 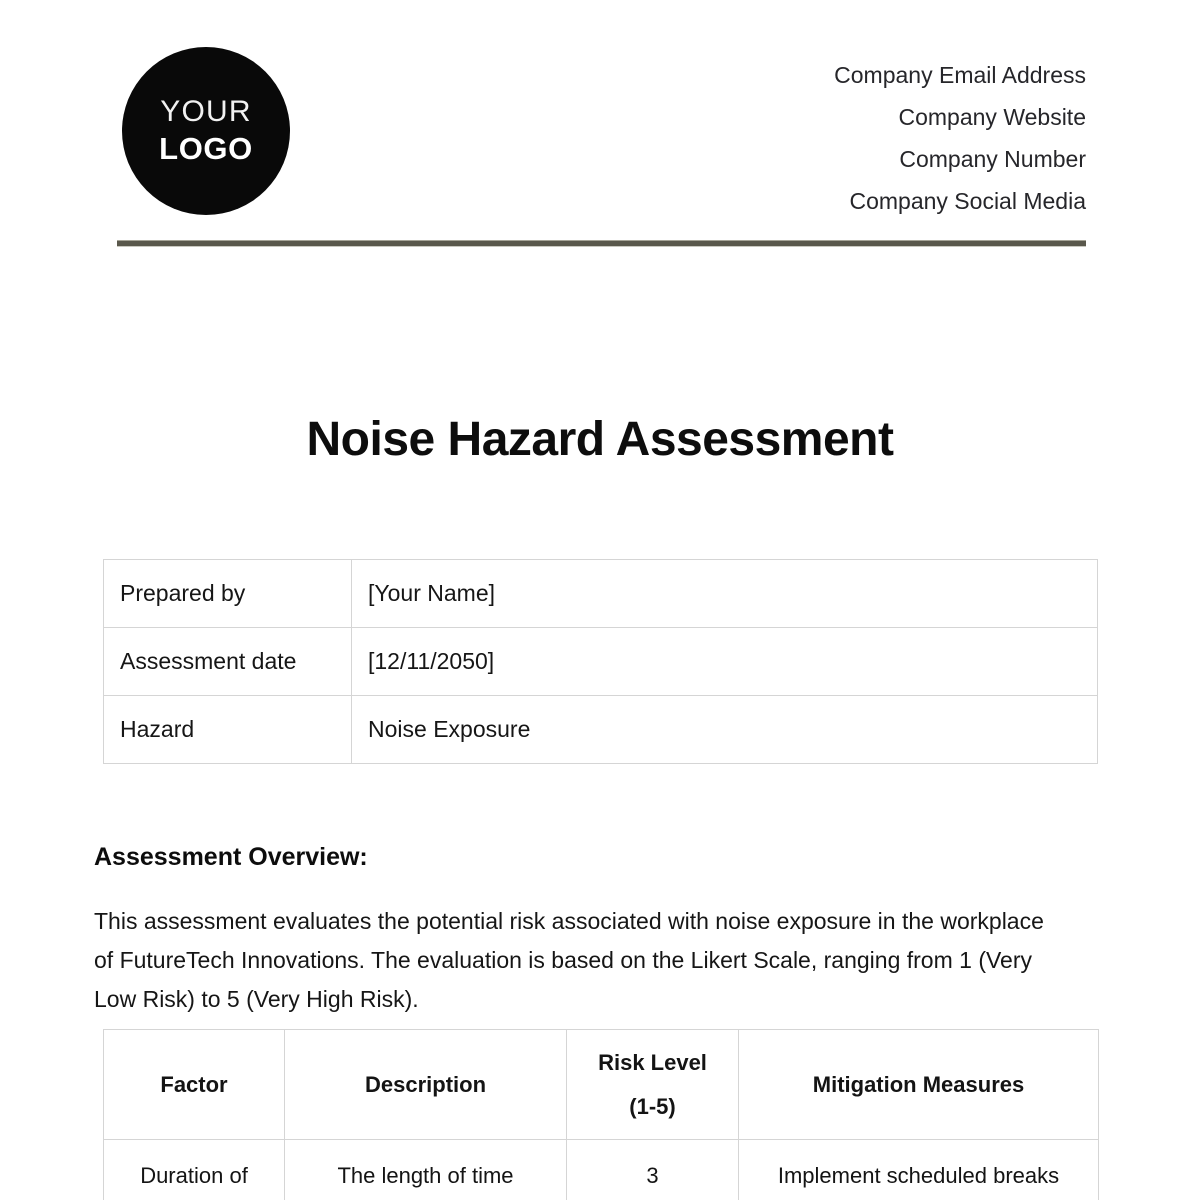 What do you see at coordinates (967, 201) in the screenshot?
I see `contact-social-line: Company Social Media` at bounding box center [967, 201].